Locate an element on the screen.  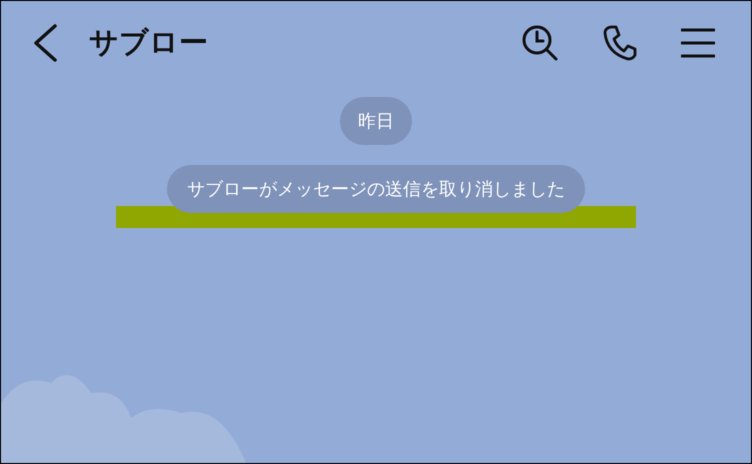
back-button is located at coordinates (45, 43).